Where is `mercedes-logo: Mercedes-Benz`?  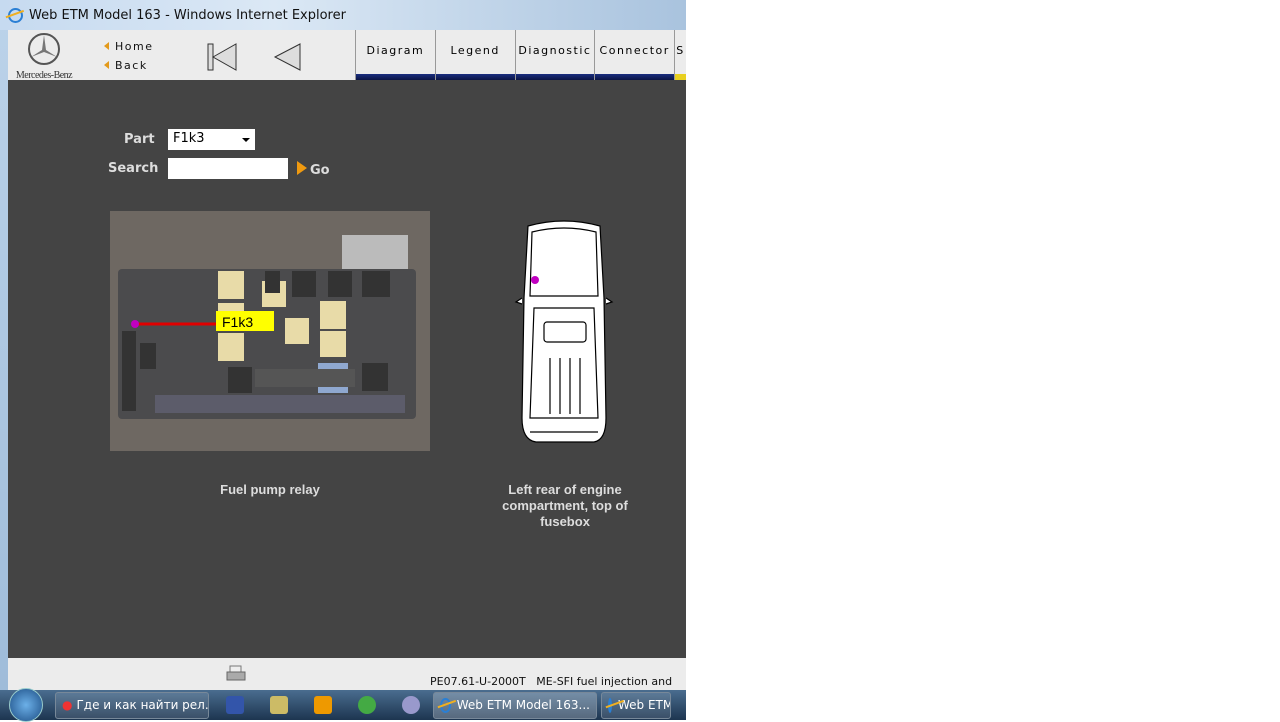 mercedes-logo: Mercedes-Benz is located at coordinates (44, 56).